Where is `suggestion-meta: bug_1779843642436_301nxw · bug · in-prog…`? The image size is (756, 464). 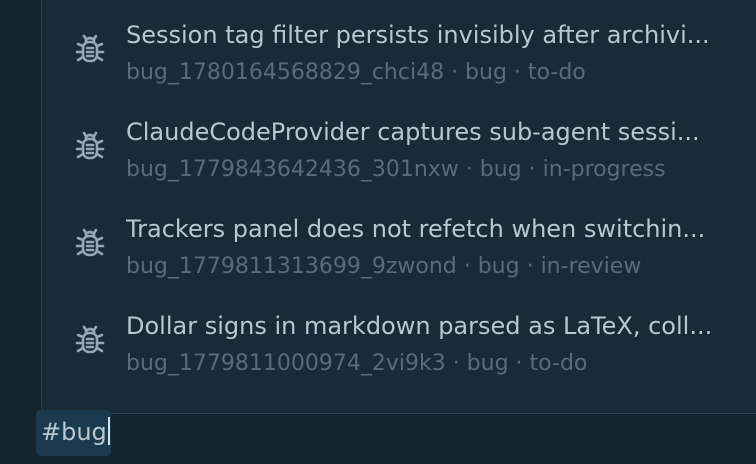
suggestion-meta: bug_1779843642436_301nxw · bug · in-prog… is located at coordinates (396, 169).